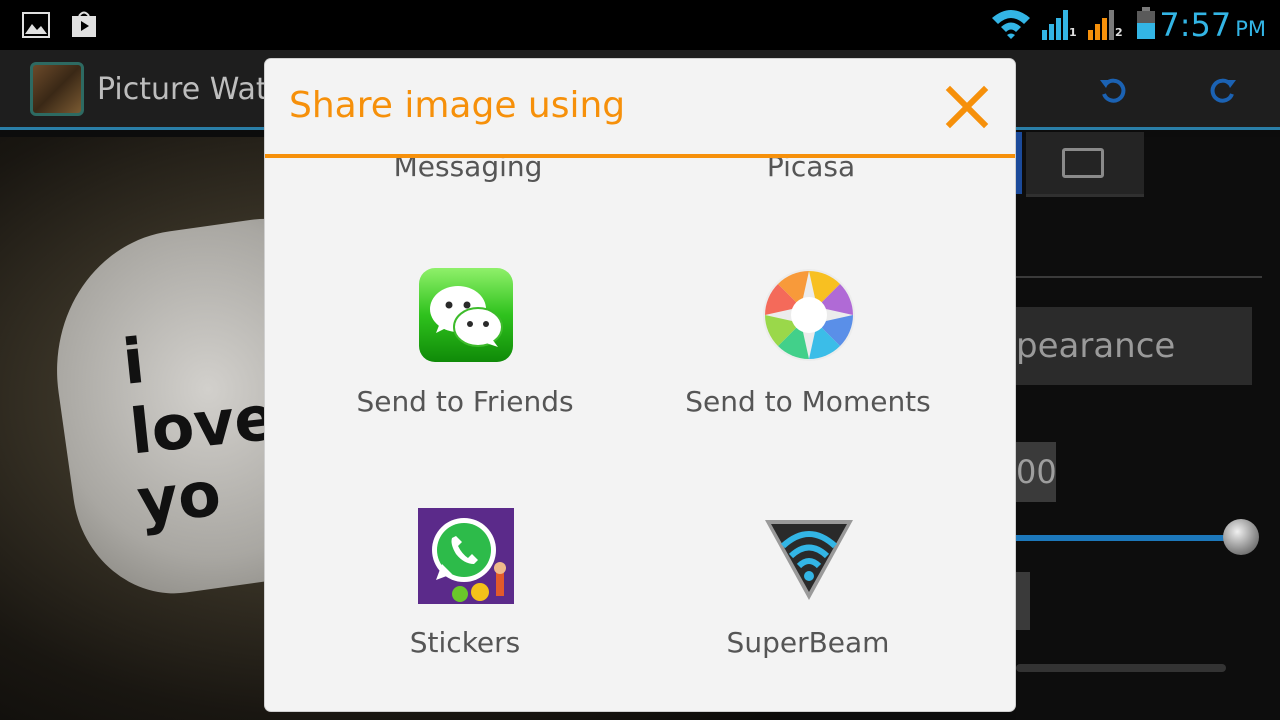  Describe the element at coordinates (808, 642) in the screenshot. I see `share-item-label: SuperBeam` at that location.